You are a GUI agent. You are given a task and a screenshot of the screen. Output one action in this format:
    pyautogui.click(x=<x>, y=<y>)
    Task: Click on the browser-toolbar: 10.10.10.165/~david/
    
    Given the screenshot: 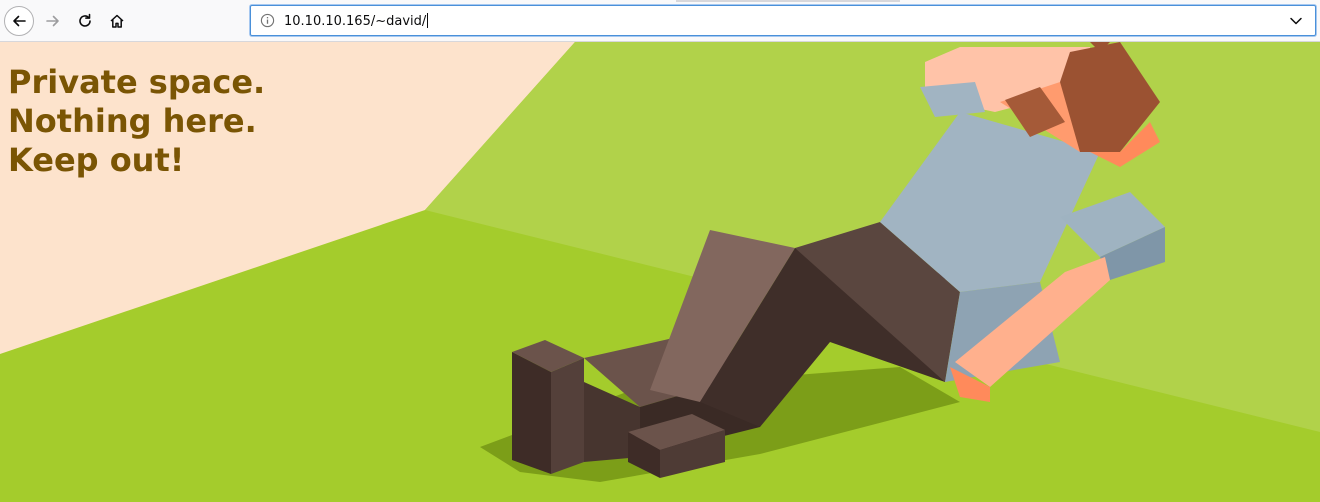 What is the action you would take?
    pyautogui.click(x=660, y=21)
    